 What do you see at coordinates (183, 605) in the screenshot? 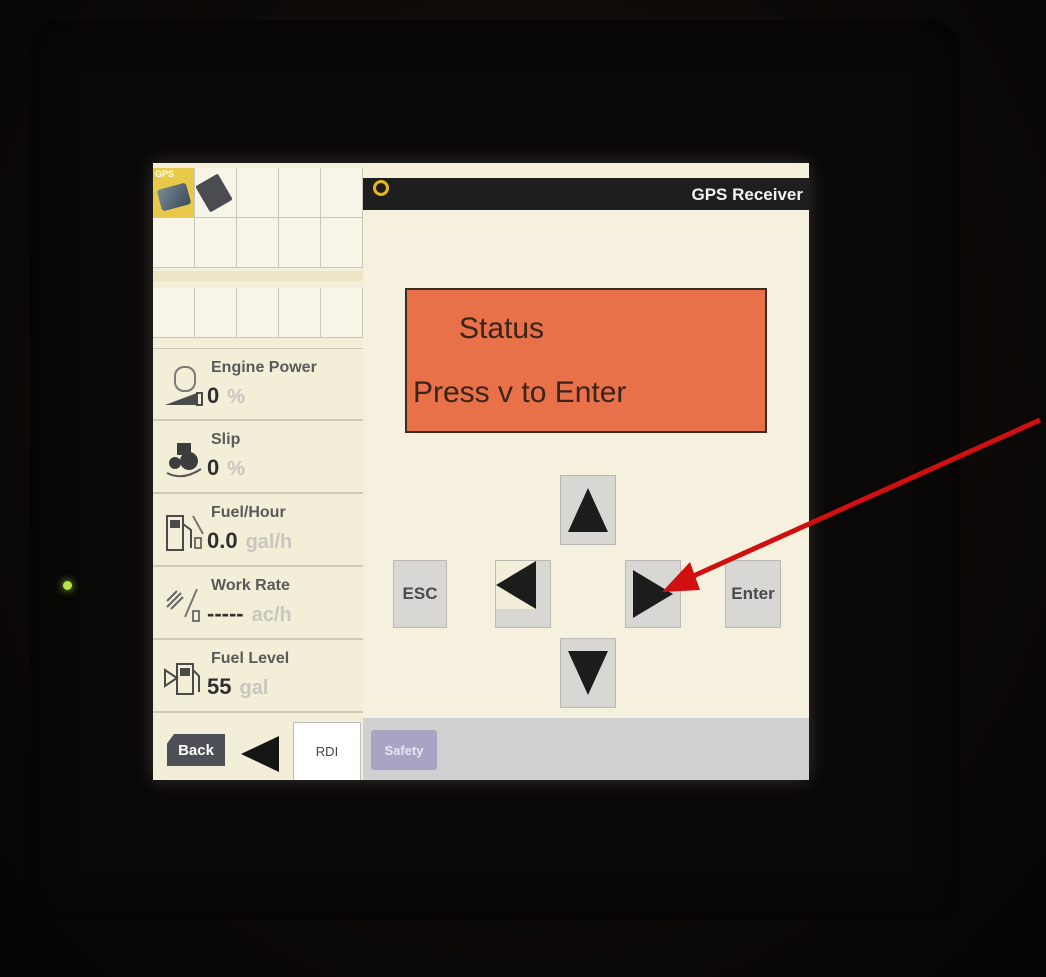
I see `work-rate-icon` at bounding box center [183, 605].